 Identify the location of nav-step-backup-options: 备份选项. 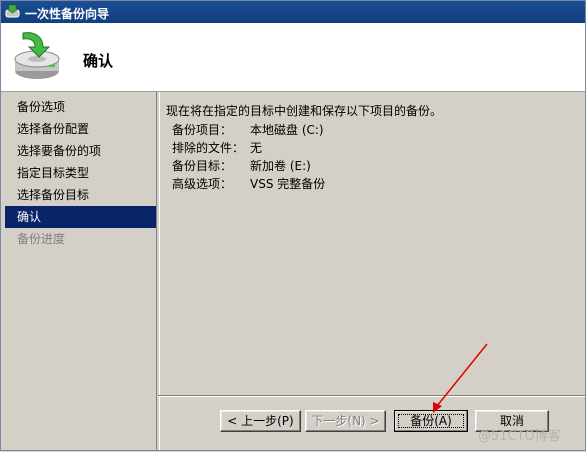
(80, 107).